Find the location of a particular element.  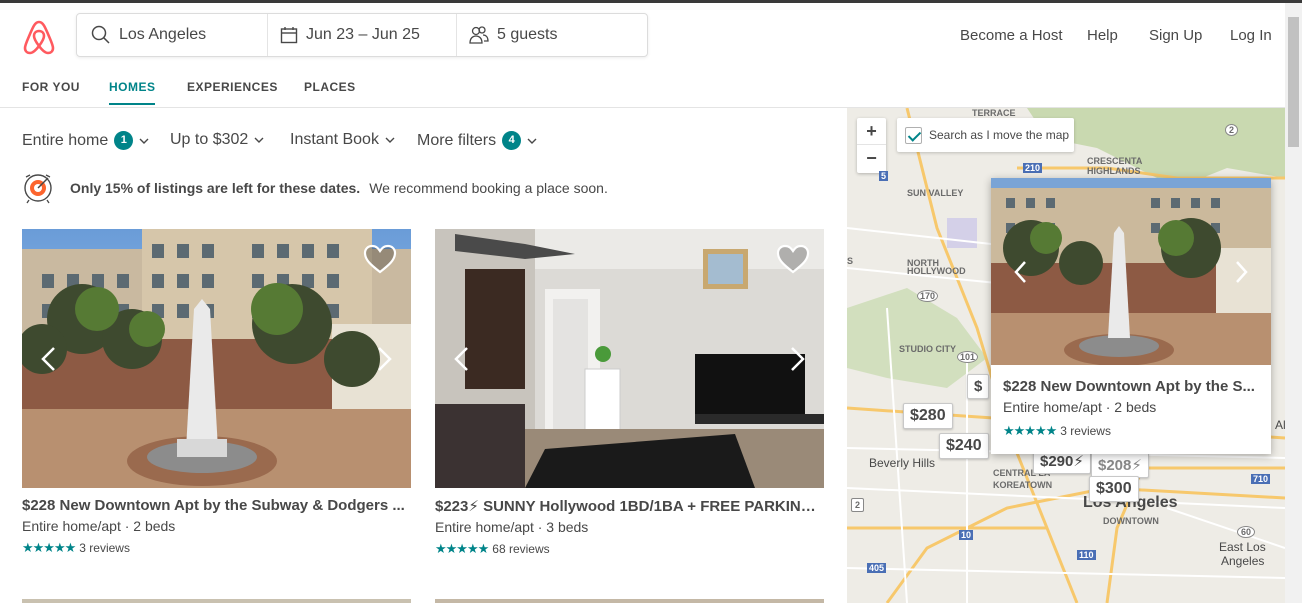

listing-rating: ★★★★★ 68 reviews is located at coordinates (629, 549).